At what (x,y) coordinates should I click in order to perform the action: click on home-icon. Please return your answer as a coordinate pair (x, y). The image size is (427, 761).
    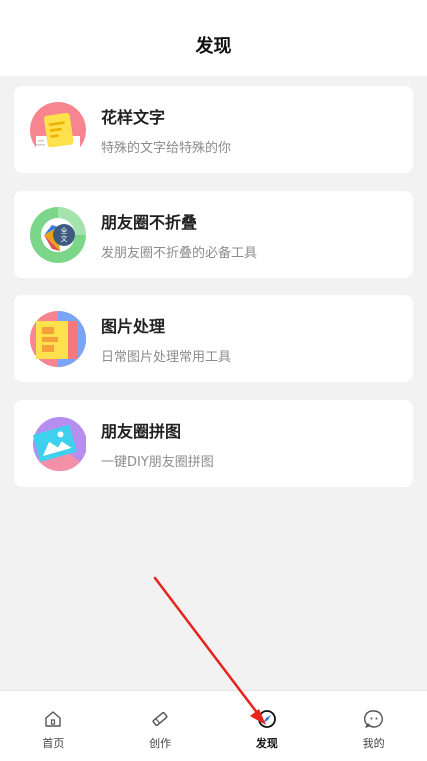
    Looking at the image, I should click on (53, 719).